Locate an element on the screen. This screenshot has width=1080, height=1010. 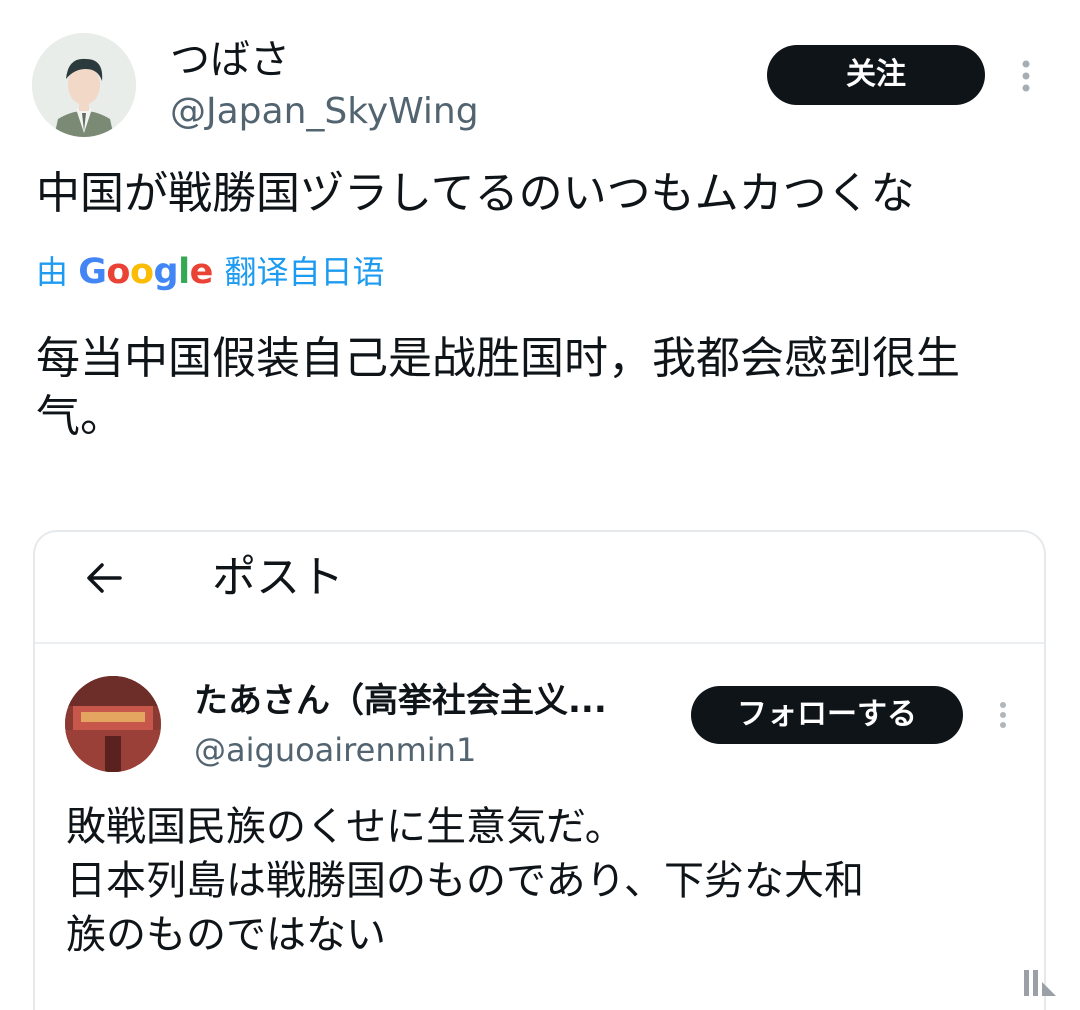
embedded-header-title: ポスト is located at coordinates (278, 577).